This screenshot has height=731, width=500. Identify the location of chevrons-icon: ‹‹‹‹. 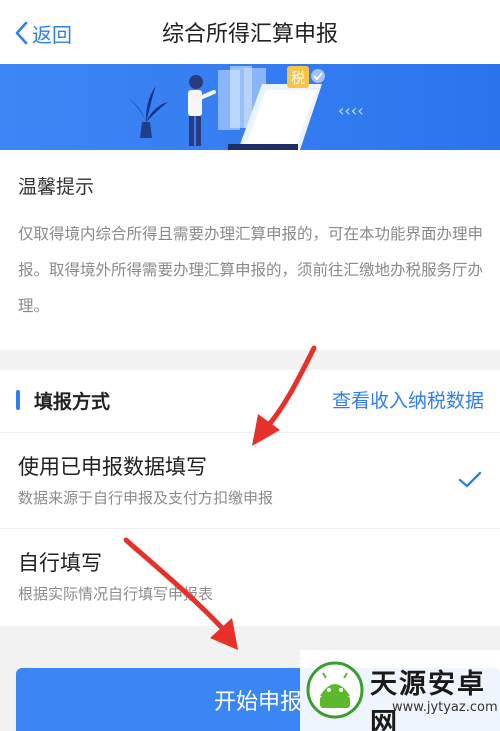
(351, 110).